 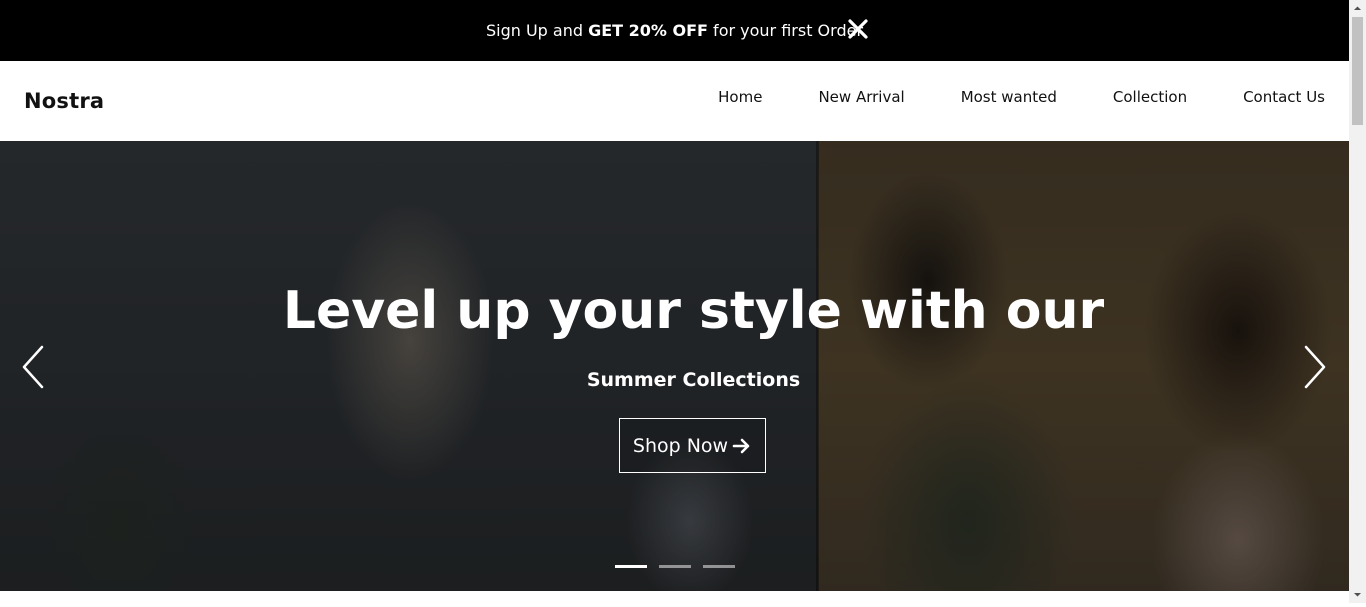 What do you see at coordinates (64, 101) in the screenshot?
I see `brand-logo: Nostra` at bounding box center [64, 101].